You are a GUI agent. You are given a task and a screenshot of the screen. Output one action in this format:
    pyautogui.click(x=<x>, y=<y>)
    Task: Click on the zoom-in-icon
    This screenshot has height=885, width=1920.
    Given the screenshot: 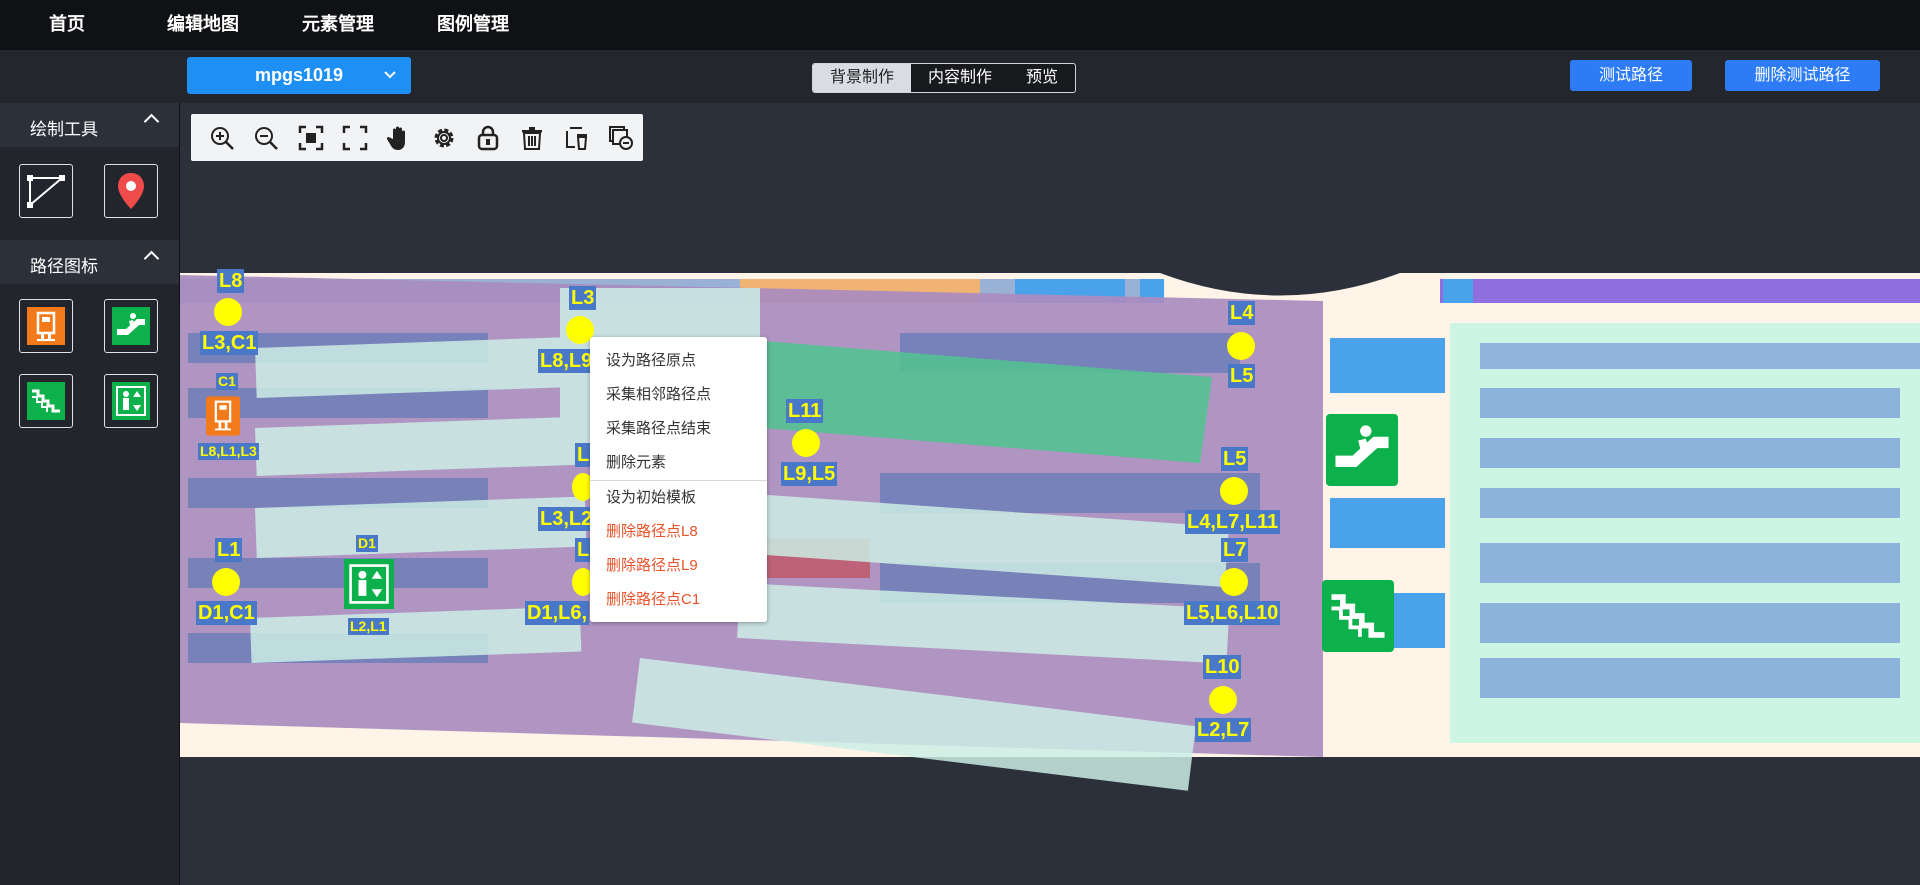 What is the action you would take?
    pyautogui.click(x=223, y=138)
    